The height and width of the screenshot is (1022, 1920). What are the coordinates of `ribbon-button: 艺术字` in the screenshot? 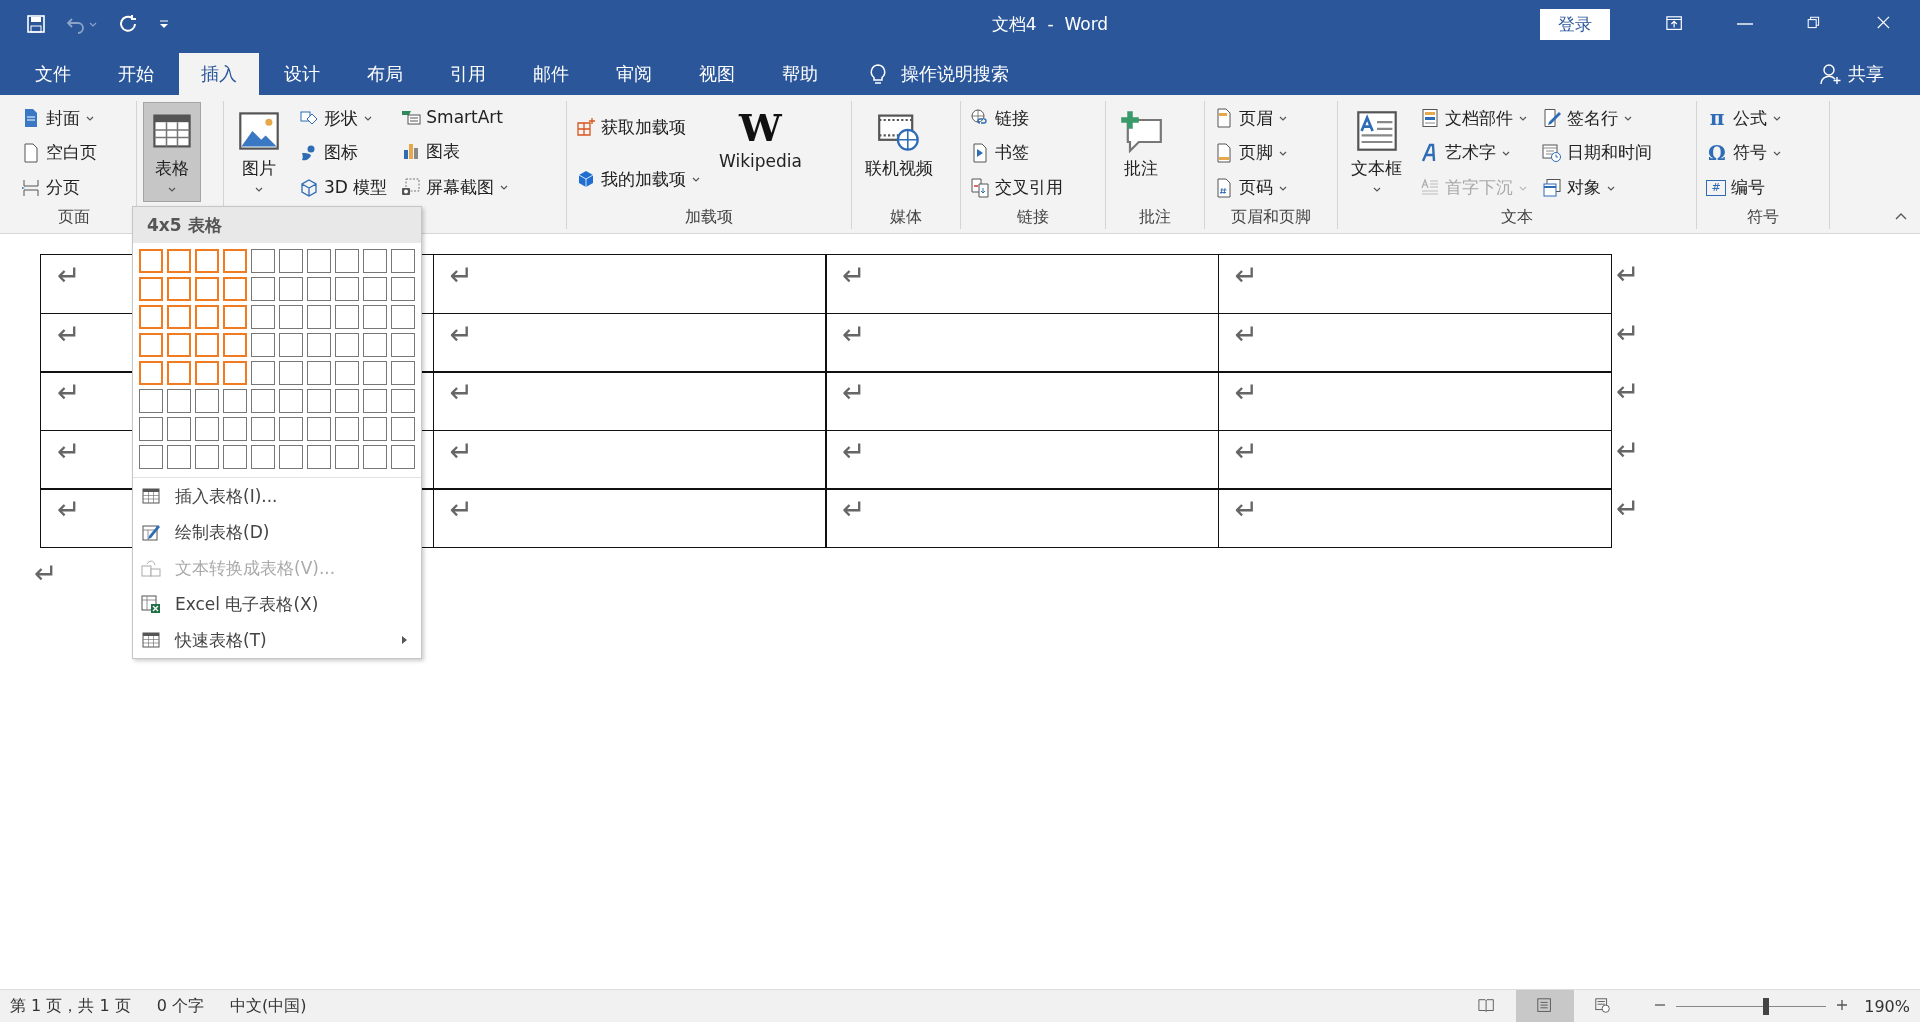 It's located at (1474, 153).